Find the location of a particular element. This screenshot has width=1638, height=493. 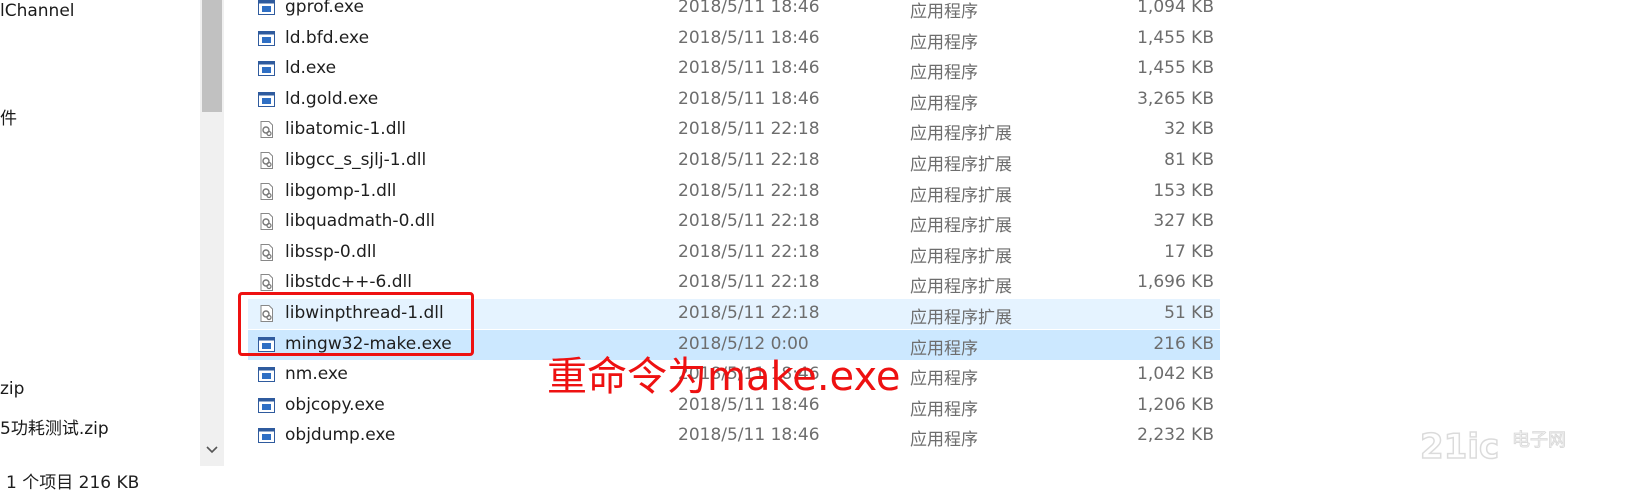

chevron-down-icon is located at coordinates (212, 450).